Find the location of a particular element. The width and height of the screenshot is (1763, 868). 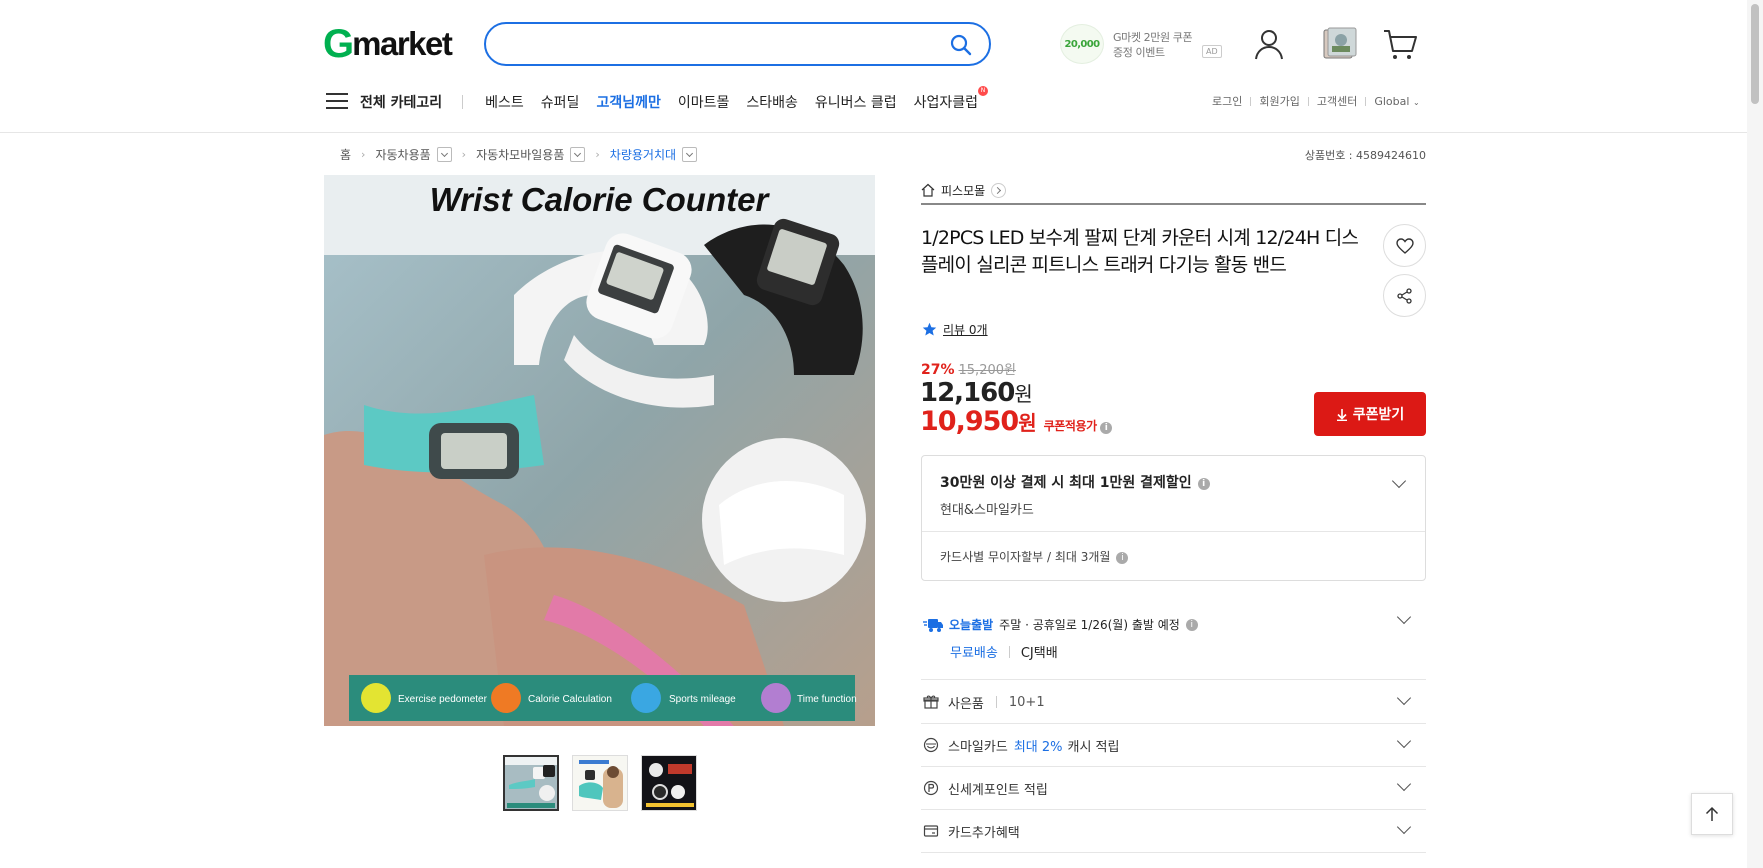

shop-name-row: 피스모몰 is located at coordinates (1173, 191).